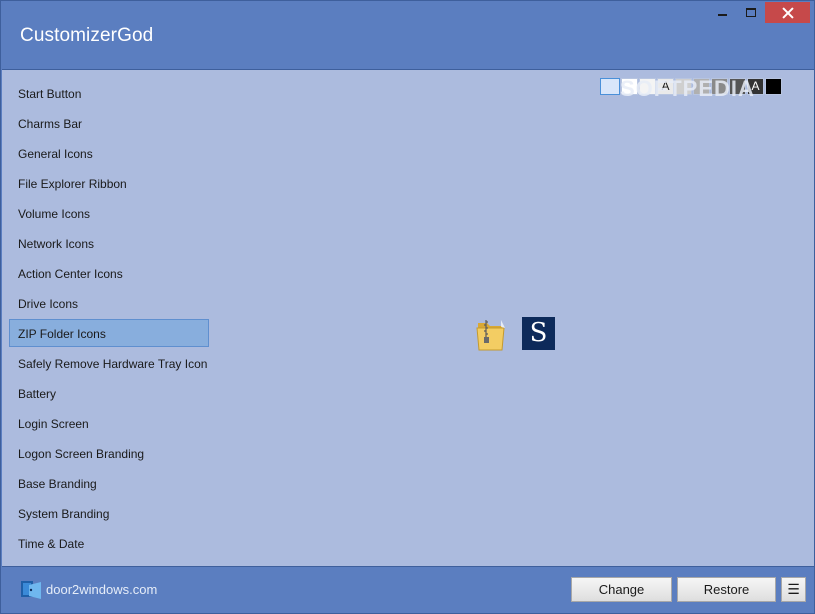 This screenshot has height=614, width=815. What do you see at coordinates (538, 333) in the screenshot?
I see `s-logo-icon: S` at bounding box center [538, 333].